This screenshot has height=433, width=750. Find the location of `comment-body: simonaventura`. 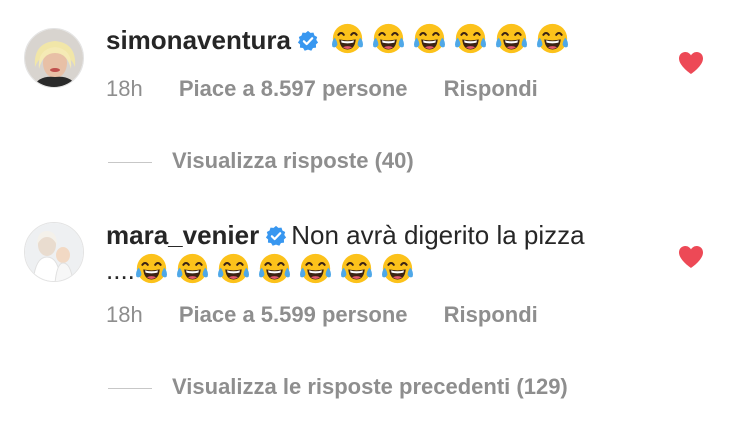

comment-body: simonaventura is located at coordinates (386, 39).